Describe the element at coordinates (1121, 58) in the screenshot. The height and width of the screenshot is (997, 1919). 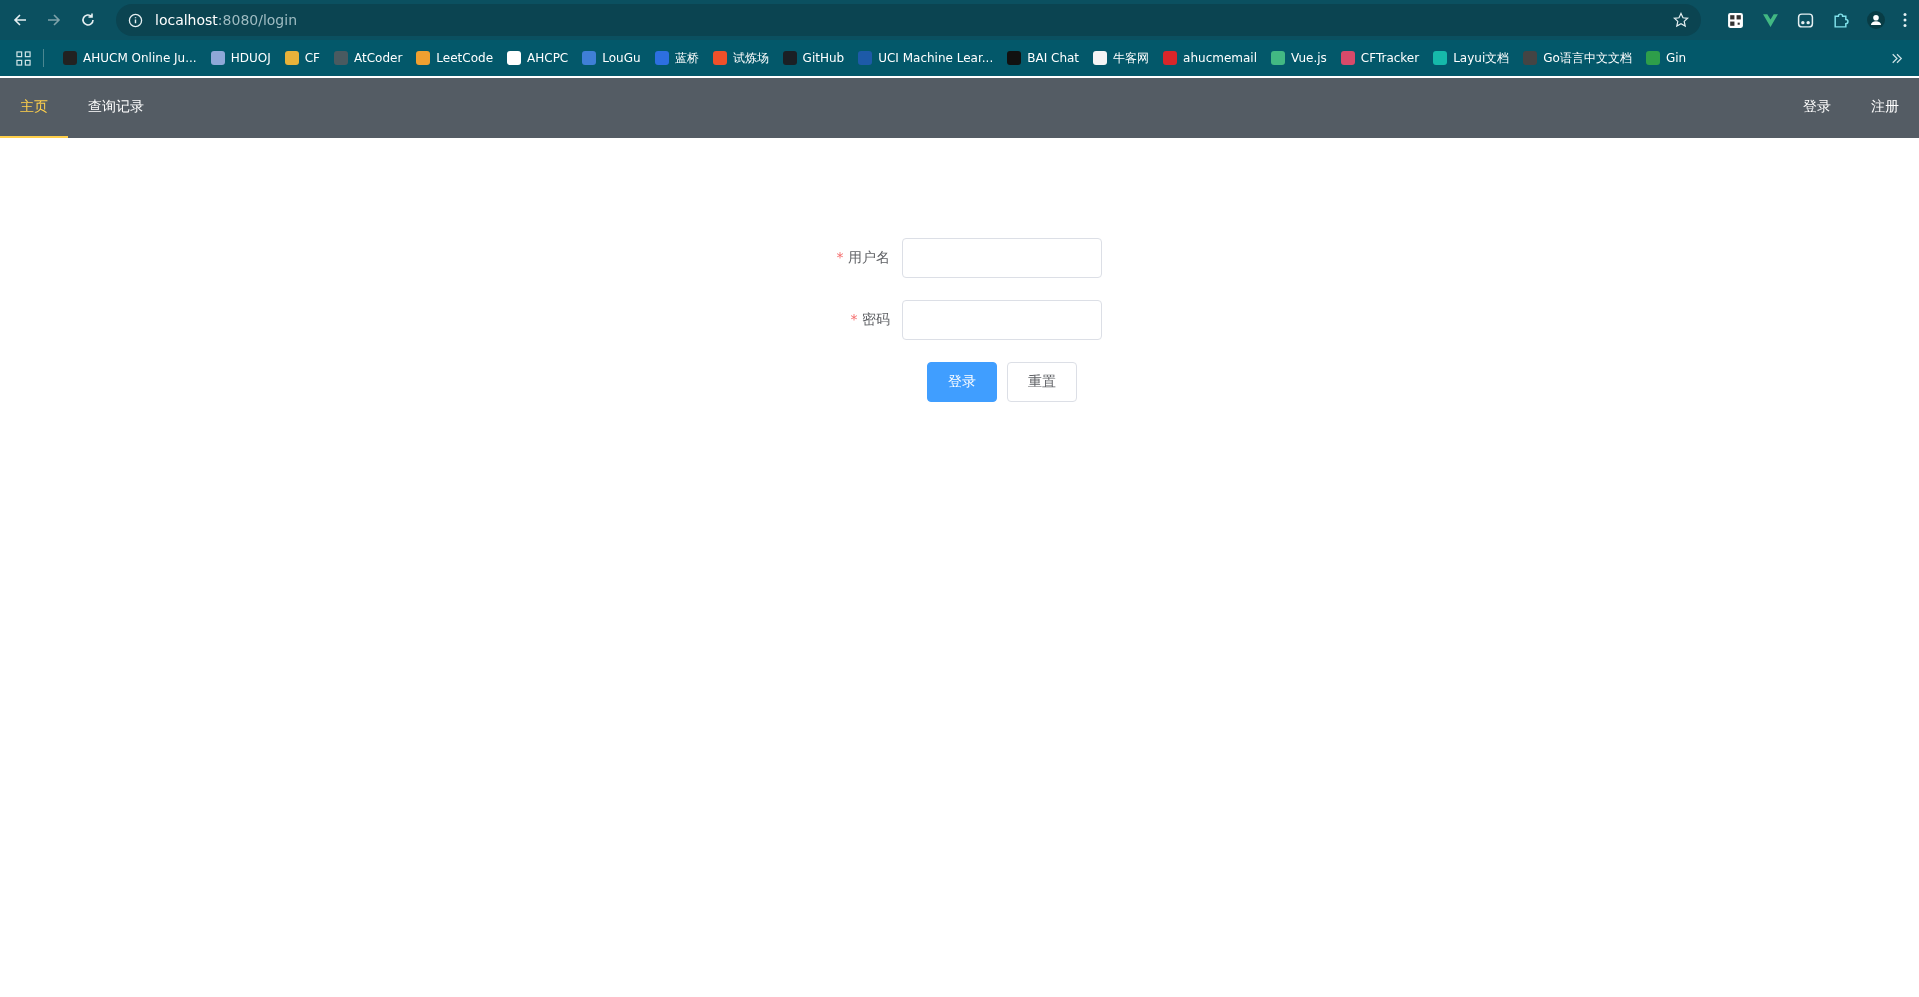
I see `bookmark-item: 牛客网` at that location.